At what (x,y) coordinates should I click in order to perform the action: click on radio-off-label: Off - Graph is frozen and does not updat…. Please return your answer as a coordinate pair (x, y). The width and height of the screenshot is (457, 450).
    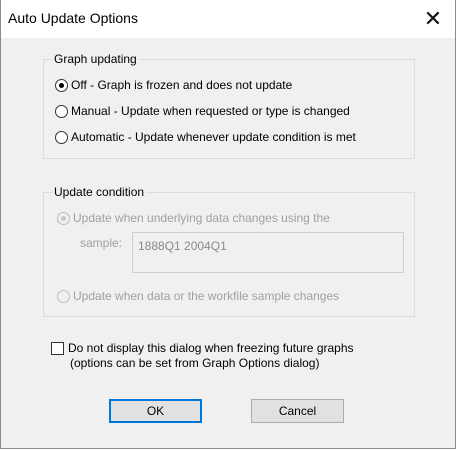
    Looking at the image, I should click on (181, 85).